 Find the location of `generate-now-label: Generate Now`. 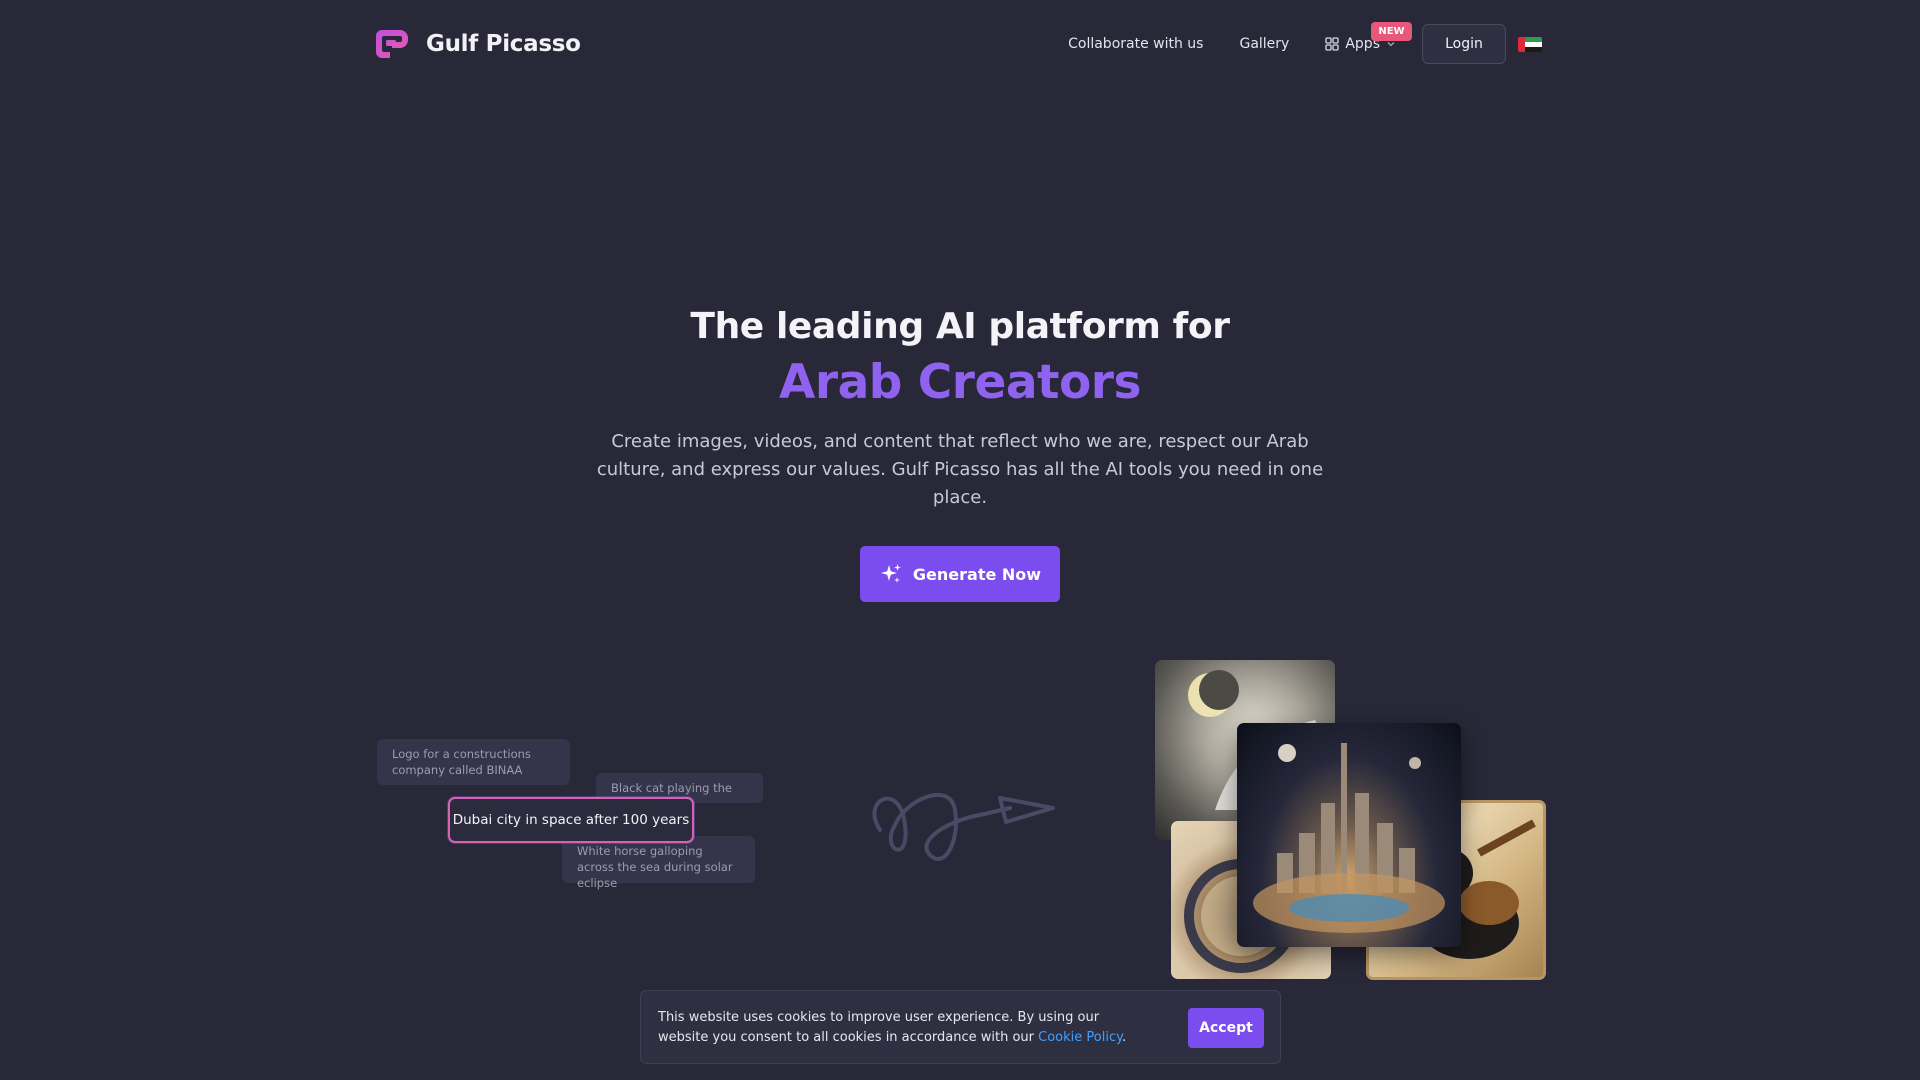

generate-now-label: Generate Now is located at coordinates (977, 574).